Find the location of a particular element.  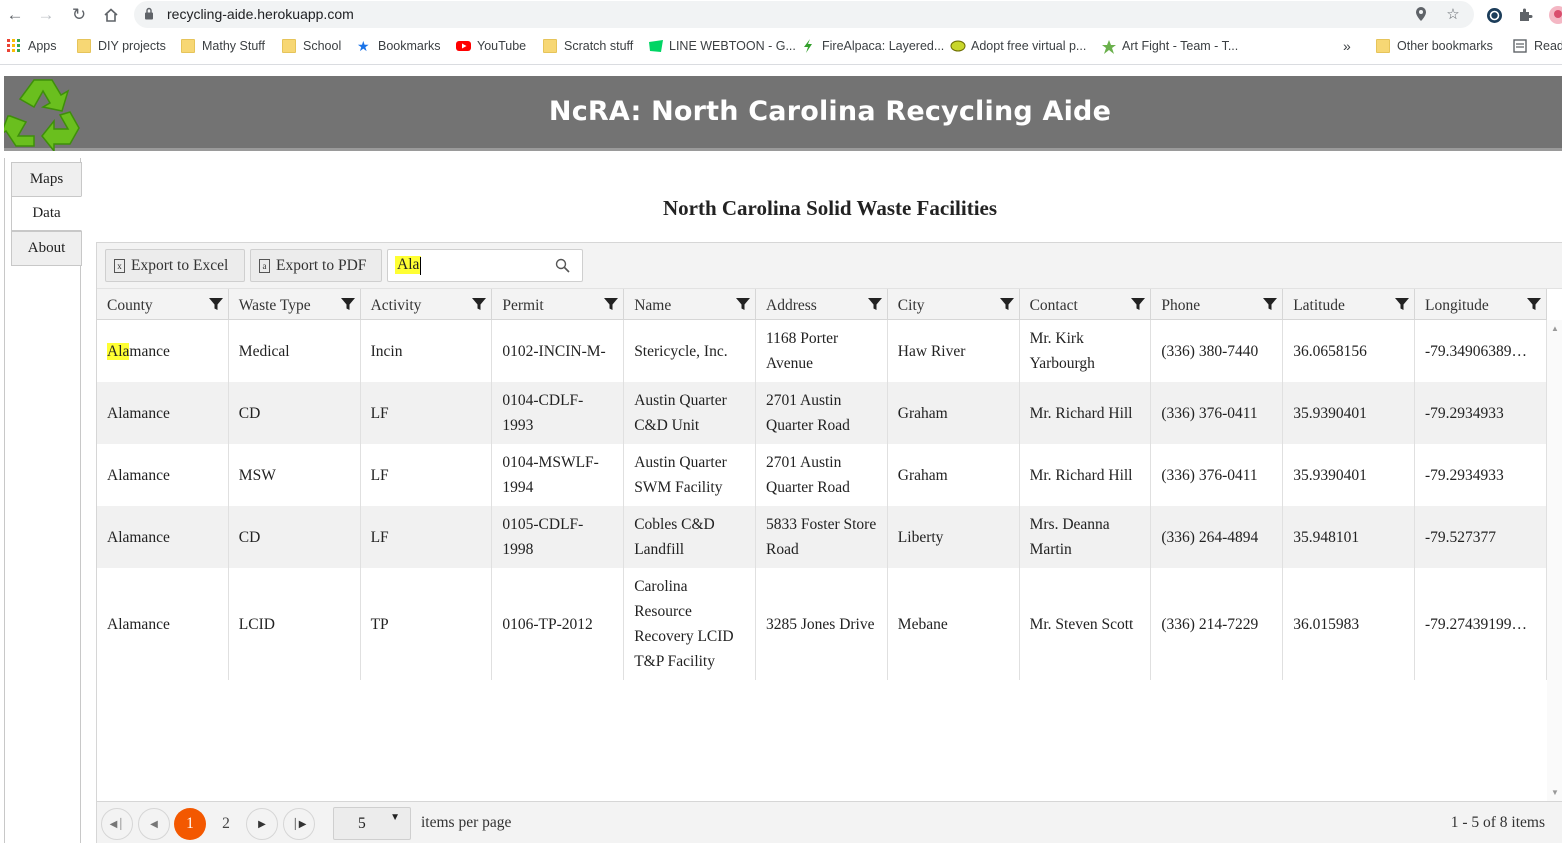

app-title: NcRA: North Carolina Recycling Aide is located at coordinates (830, 111).